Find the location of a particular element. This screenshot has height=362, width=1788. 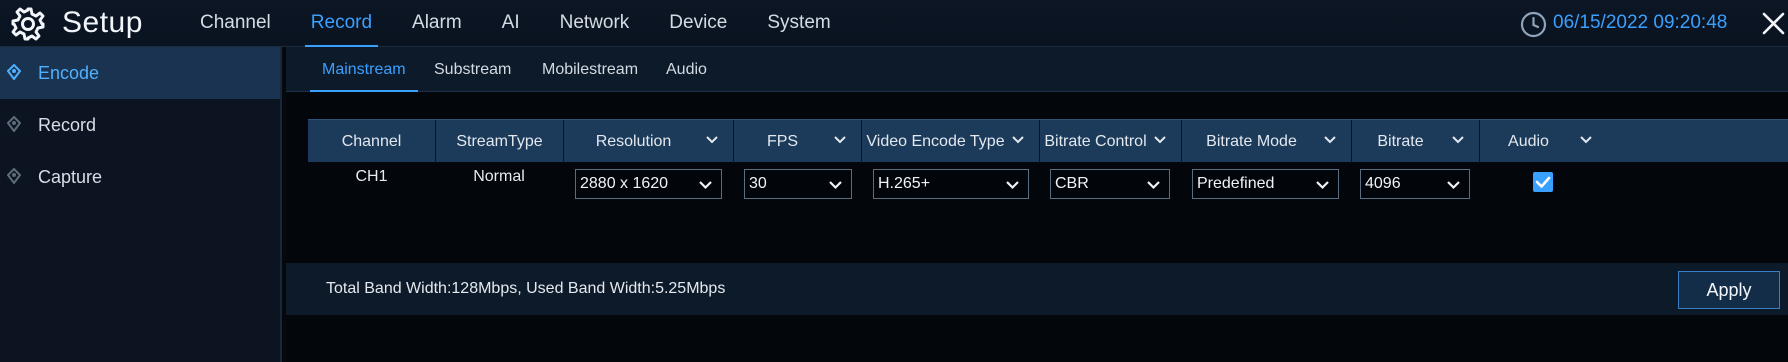

resolution-select: 2880 x 1620 is located at coordinates (648, 184).